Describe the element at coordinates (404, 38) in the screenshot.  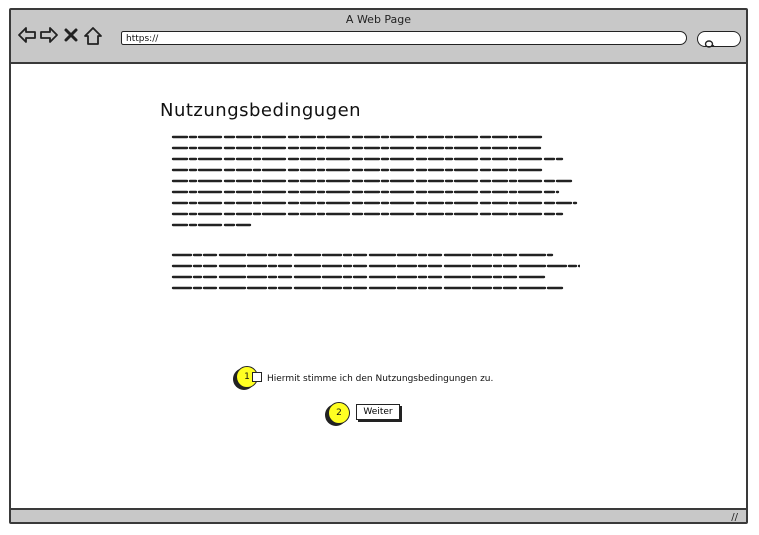
I see `url-input: https://` at that location.